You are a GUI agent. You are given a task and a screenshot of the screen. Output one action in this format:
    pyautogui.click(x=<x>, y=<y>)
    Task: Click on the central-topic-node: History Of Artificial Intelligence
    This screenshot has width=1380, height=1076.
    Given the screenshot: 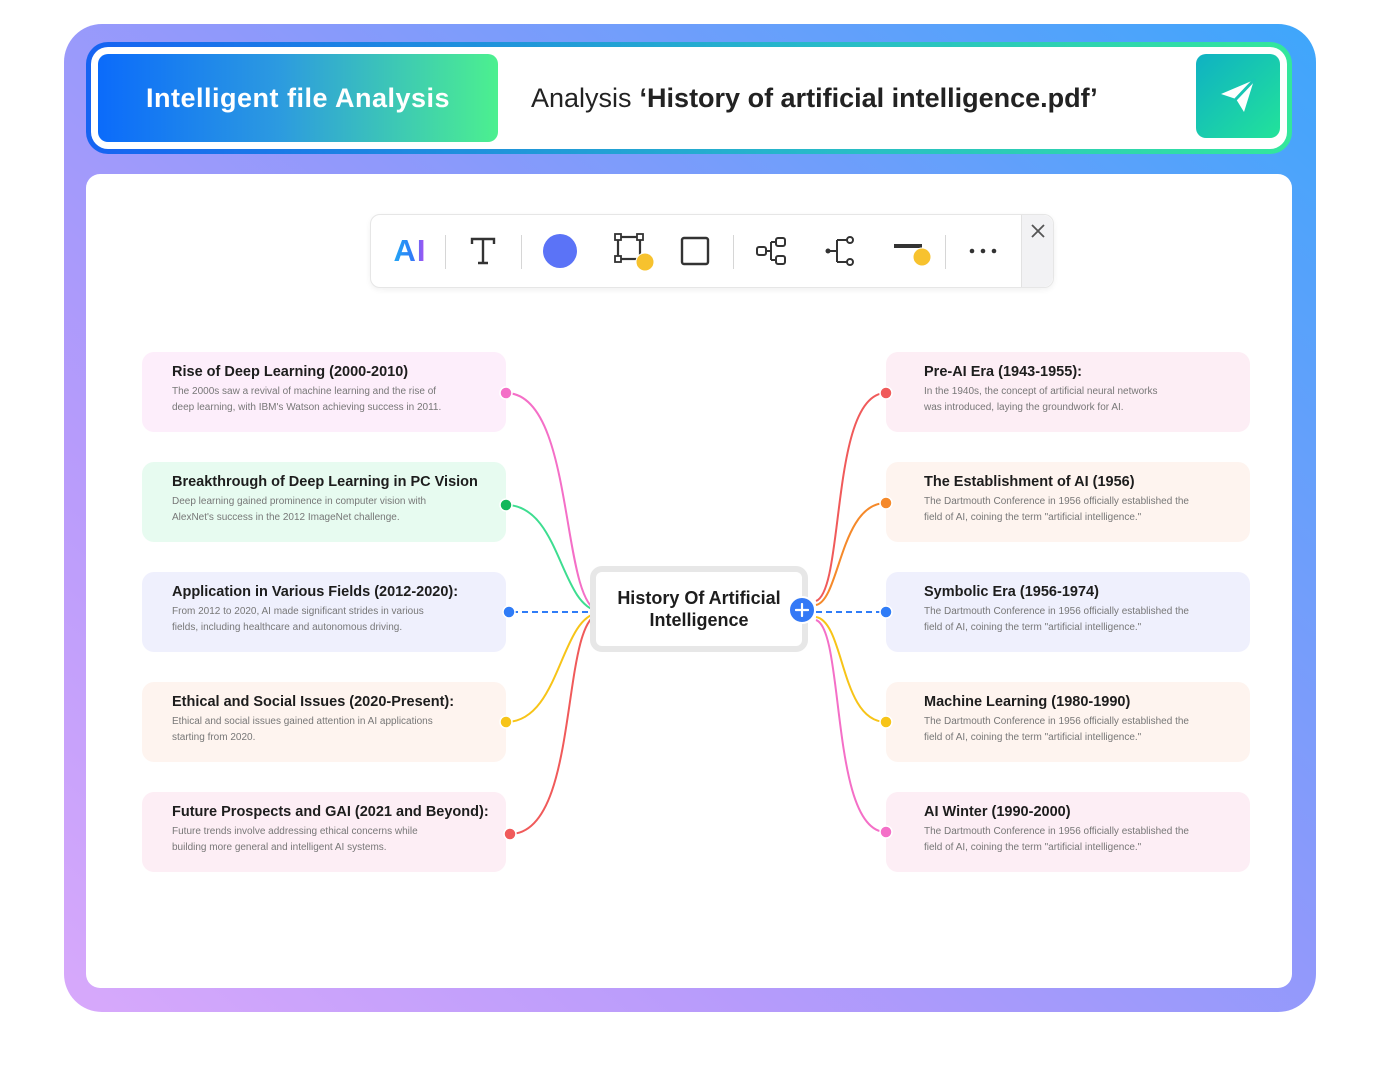 What is the action you would take?
    pyautogui.click(x=699, y=609)
    